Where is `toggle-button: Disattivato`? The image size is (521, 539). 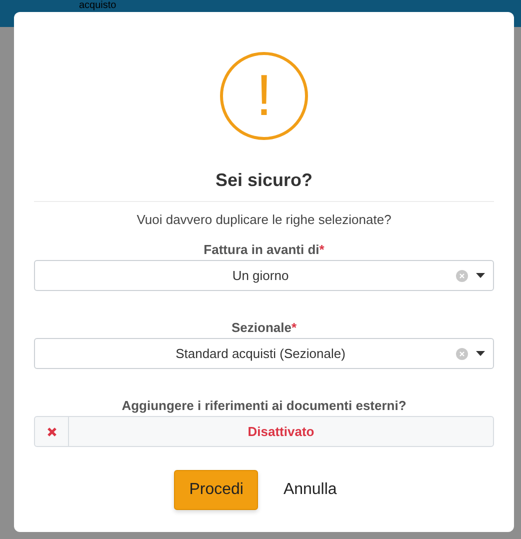 toggle-button: Disattivato is located at coordinates (264, 431).